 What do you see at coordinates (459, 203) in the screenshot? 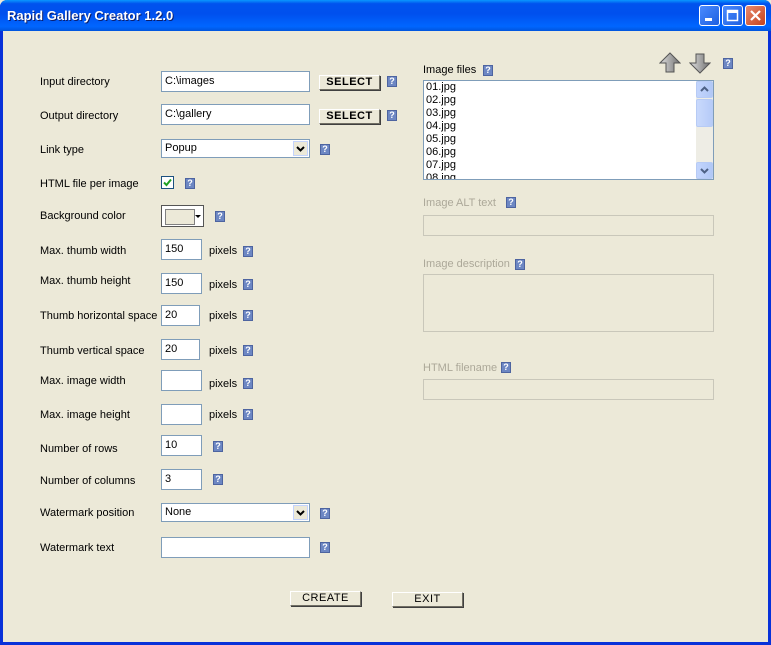
I see `image-alt-text-label: Image ALT text` at bounding box center [459, 203].